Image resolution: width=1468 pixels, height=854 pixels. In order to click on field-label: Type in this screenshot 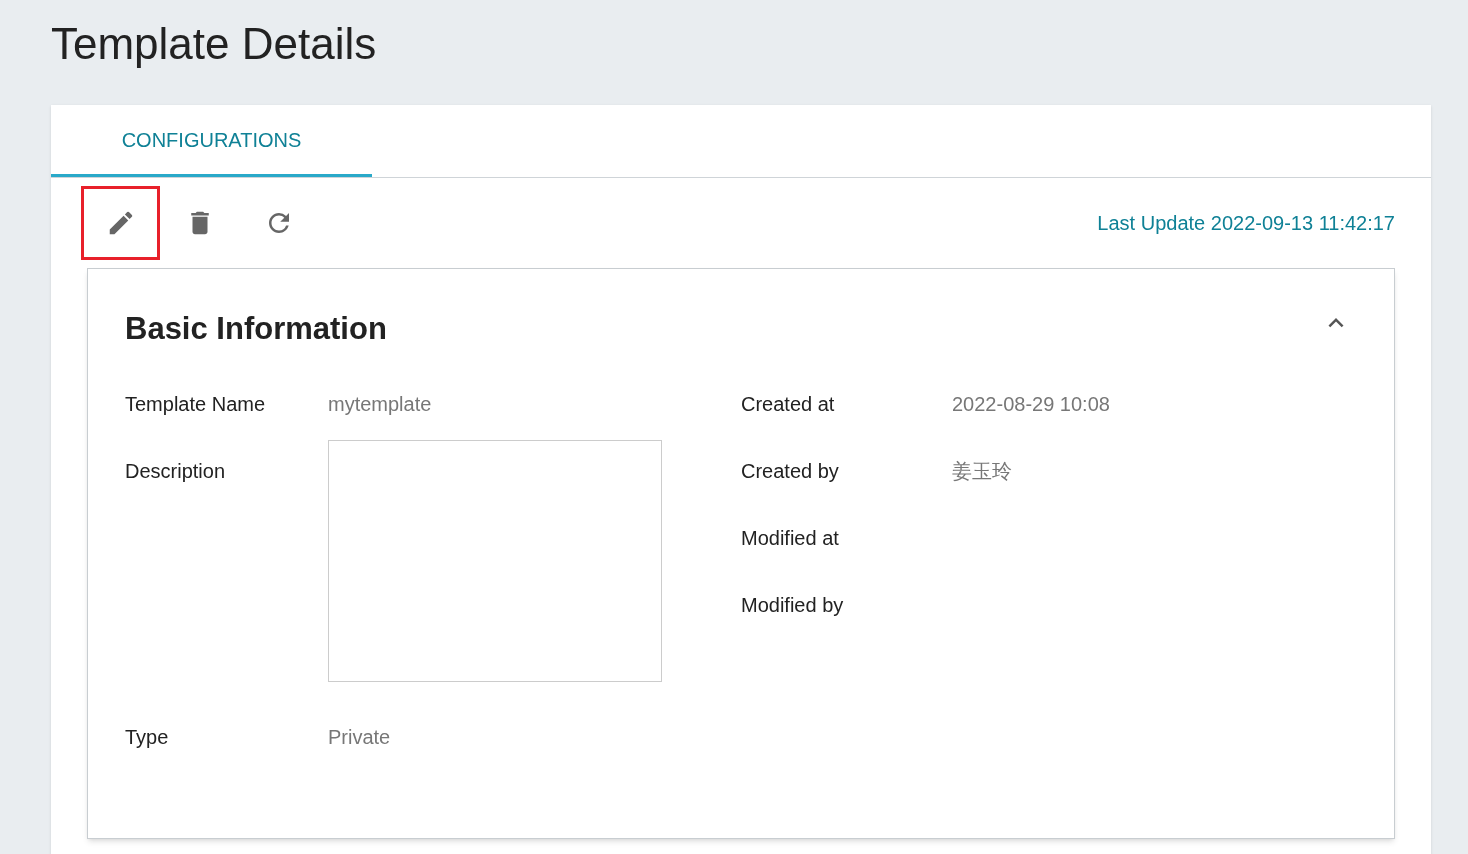, I will do `click(147, 737)`.